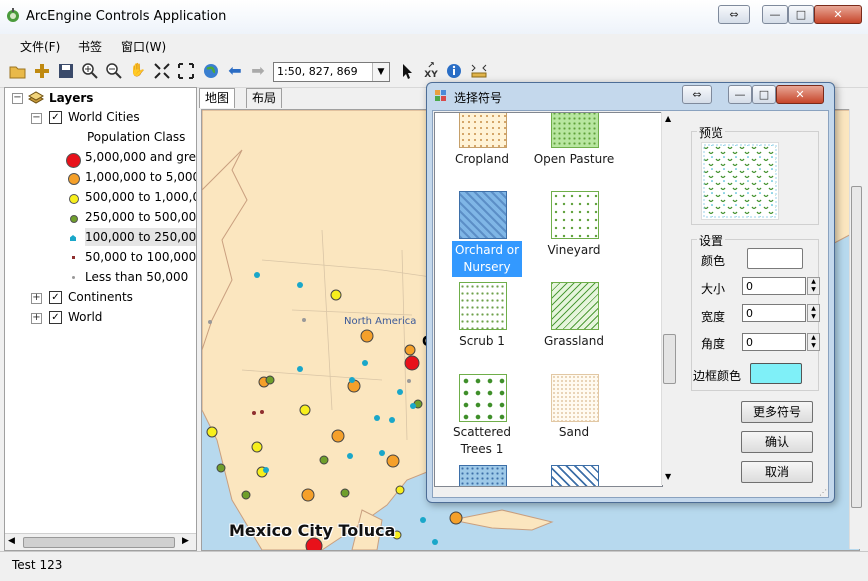 Image resolution: width=868 pixels, height=581 pixels. I want to click on map-vertical-scrollbar, so click(855, 329).